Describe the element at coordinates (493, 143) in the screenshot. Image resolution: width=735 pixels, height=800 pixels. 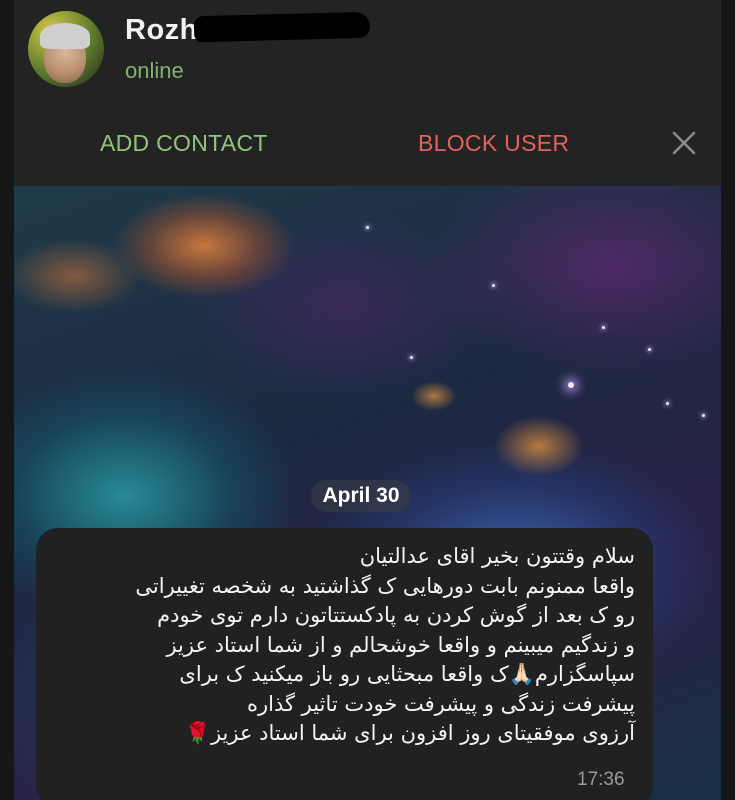
I see `block-user-button: BLOCK USER` at that location.